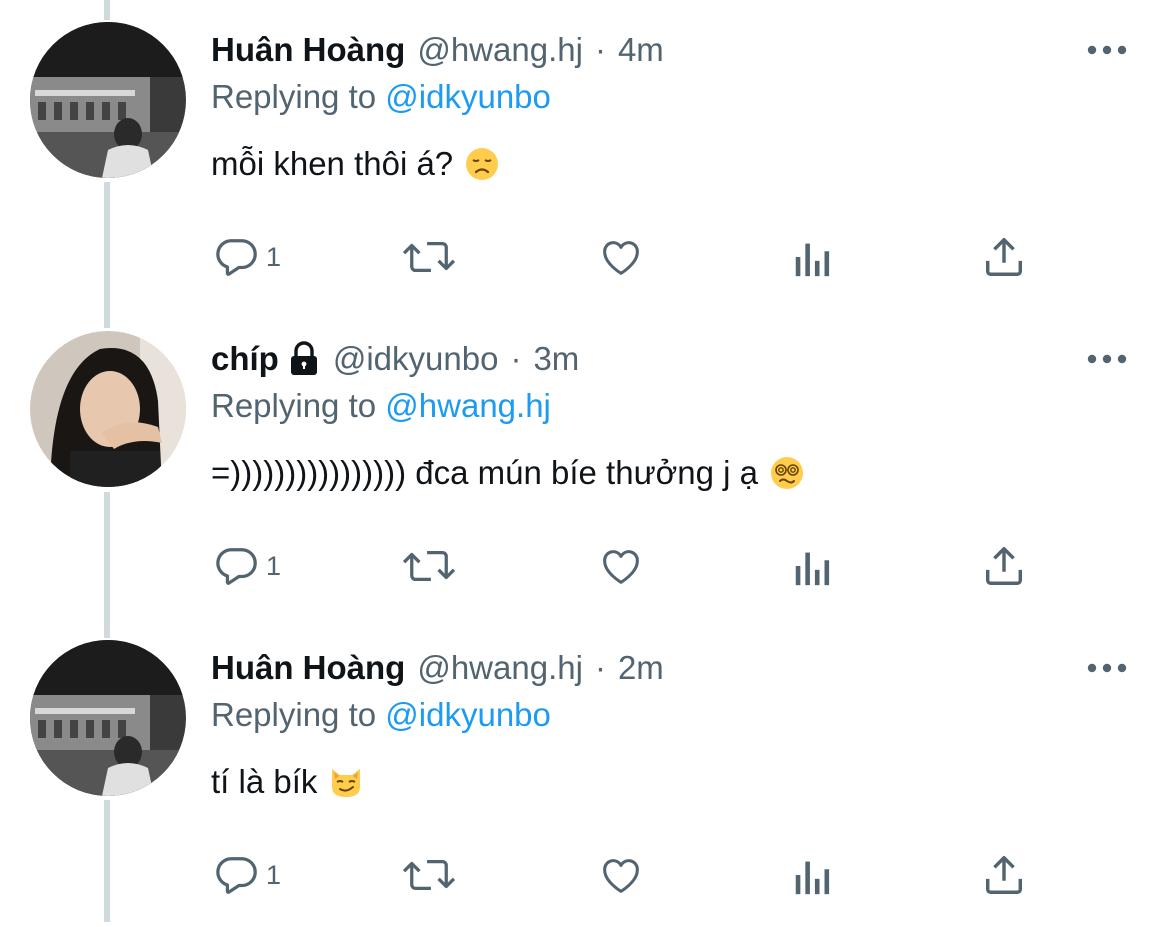  I want to click on tweet-header: chíp @idkyunbo · 3m, so click(395, 359).